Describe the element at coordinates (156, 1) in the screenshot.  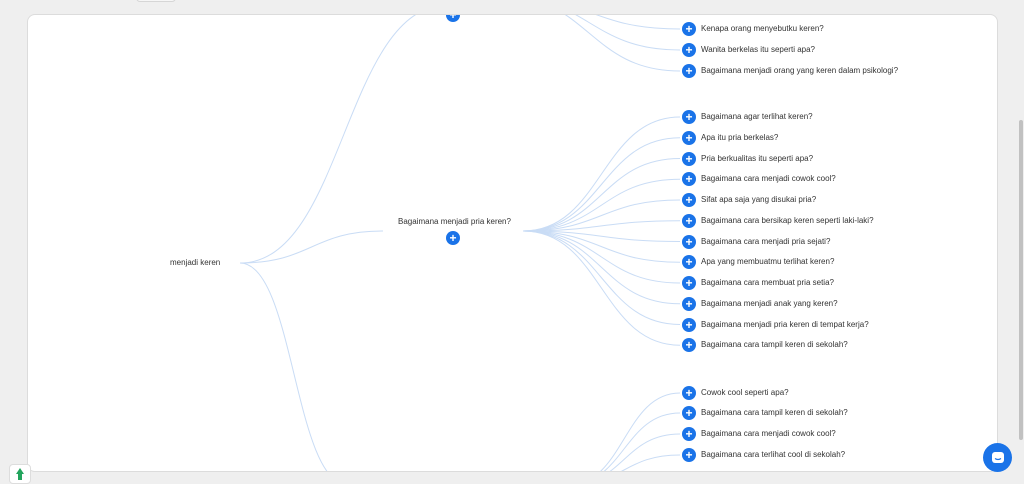
I see `top-left-button` at that location.